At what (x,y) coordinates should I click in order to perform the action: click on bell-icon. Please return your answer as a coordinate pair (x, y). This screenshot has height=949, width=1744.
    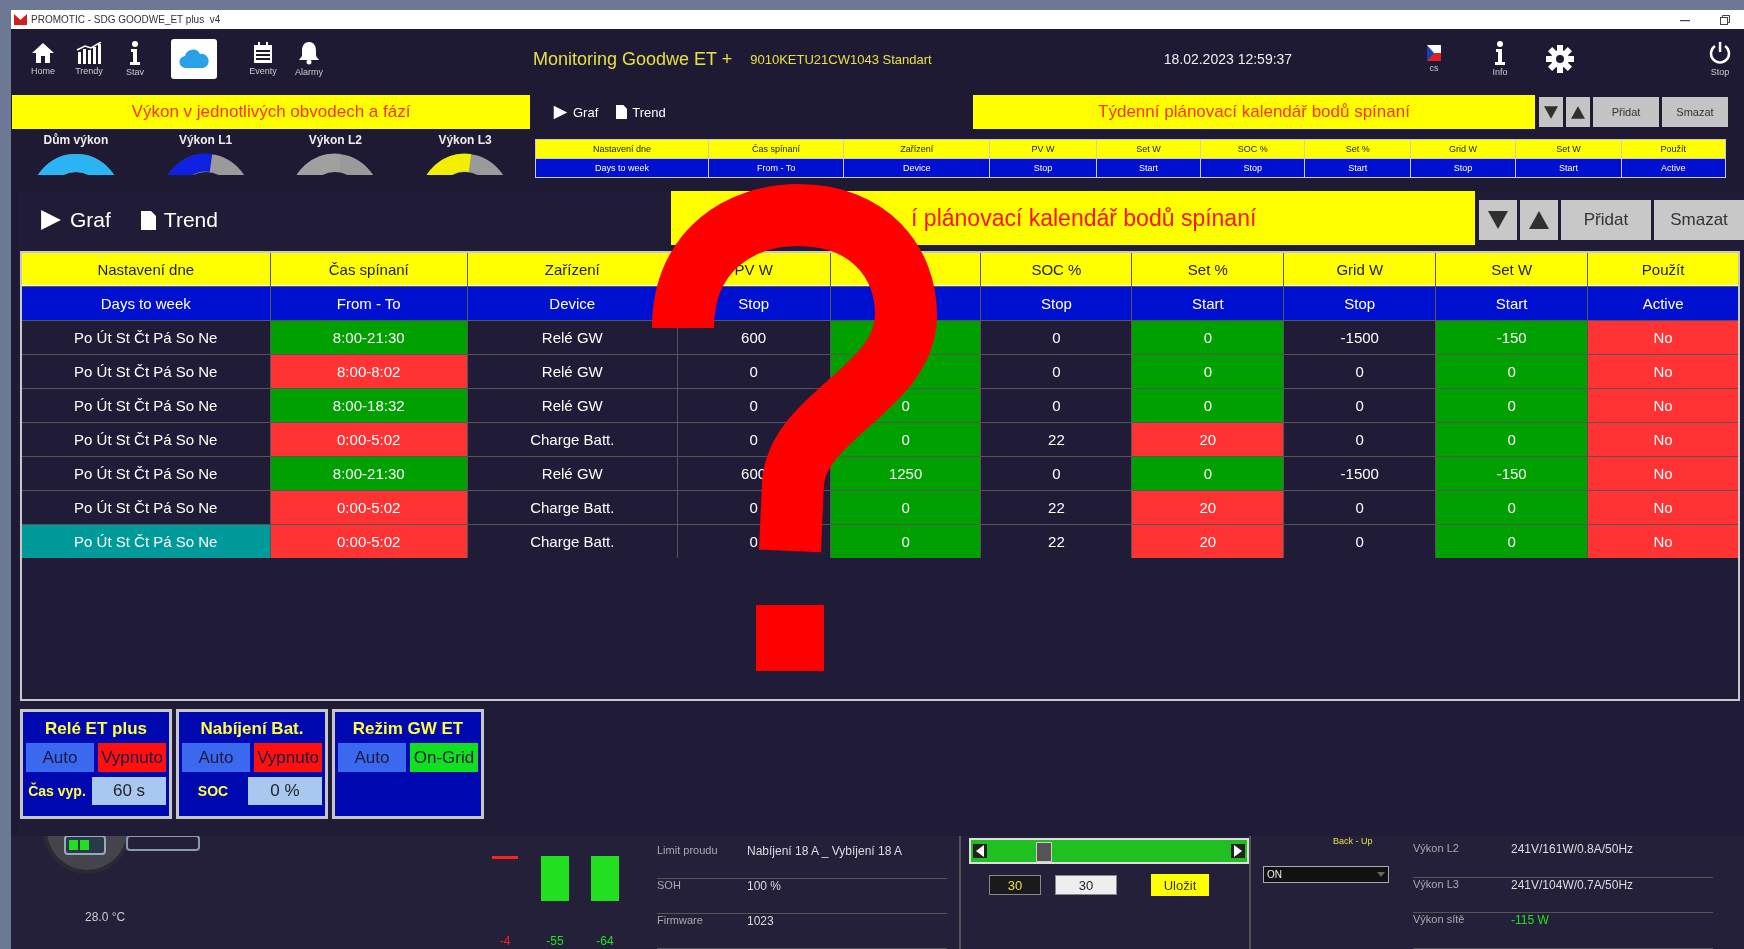
    Looking at the image, I should click on (309, 53).